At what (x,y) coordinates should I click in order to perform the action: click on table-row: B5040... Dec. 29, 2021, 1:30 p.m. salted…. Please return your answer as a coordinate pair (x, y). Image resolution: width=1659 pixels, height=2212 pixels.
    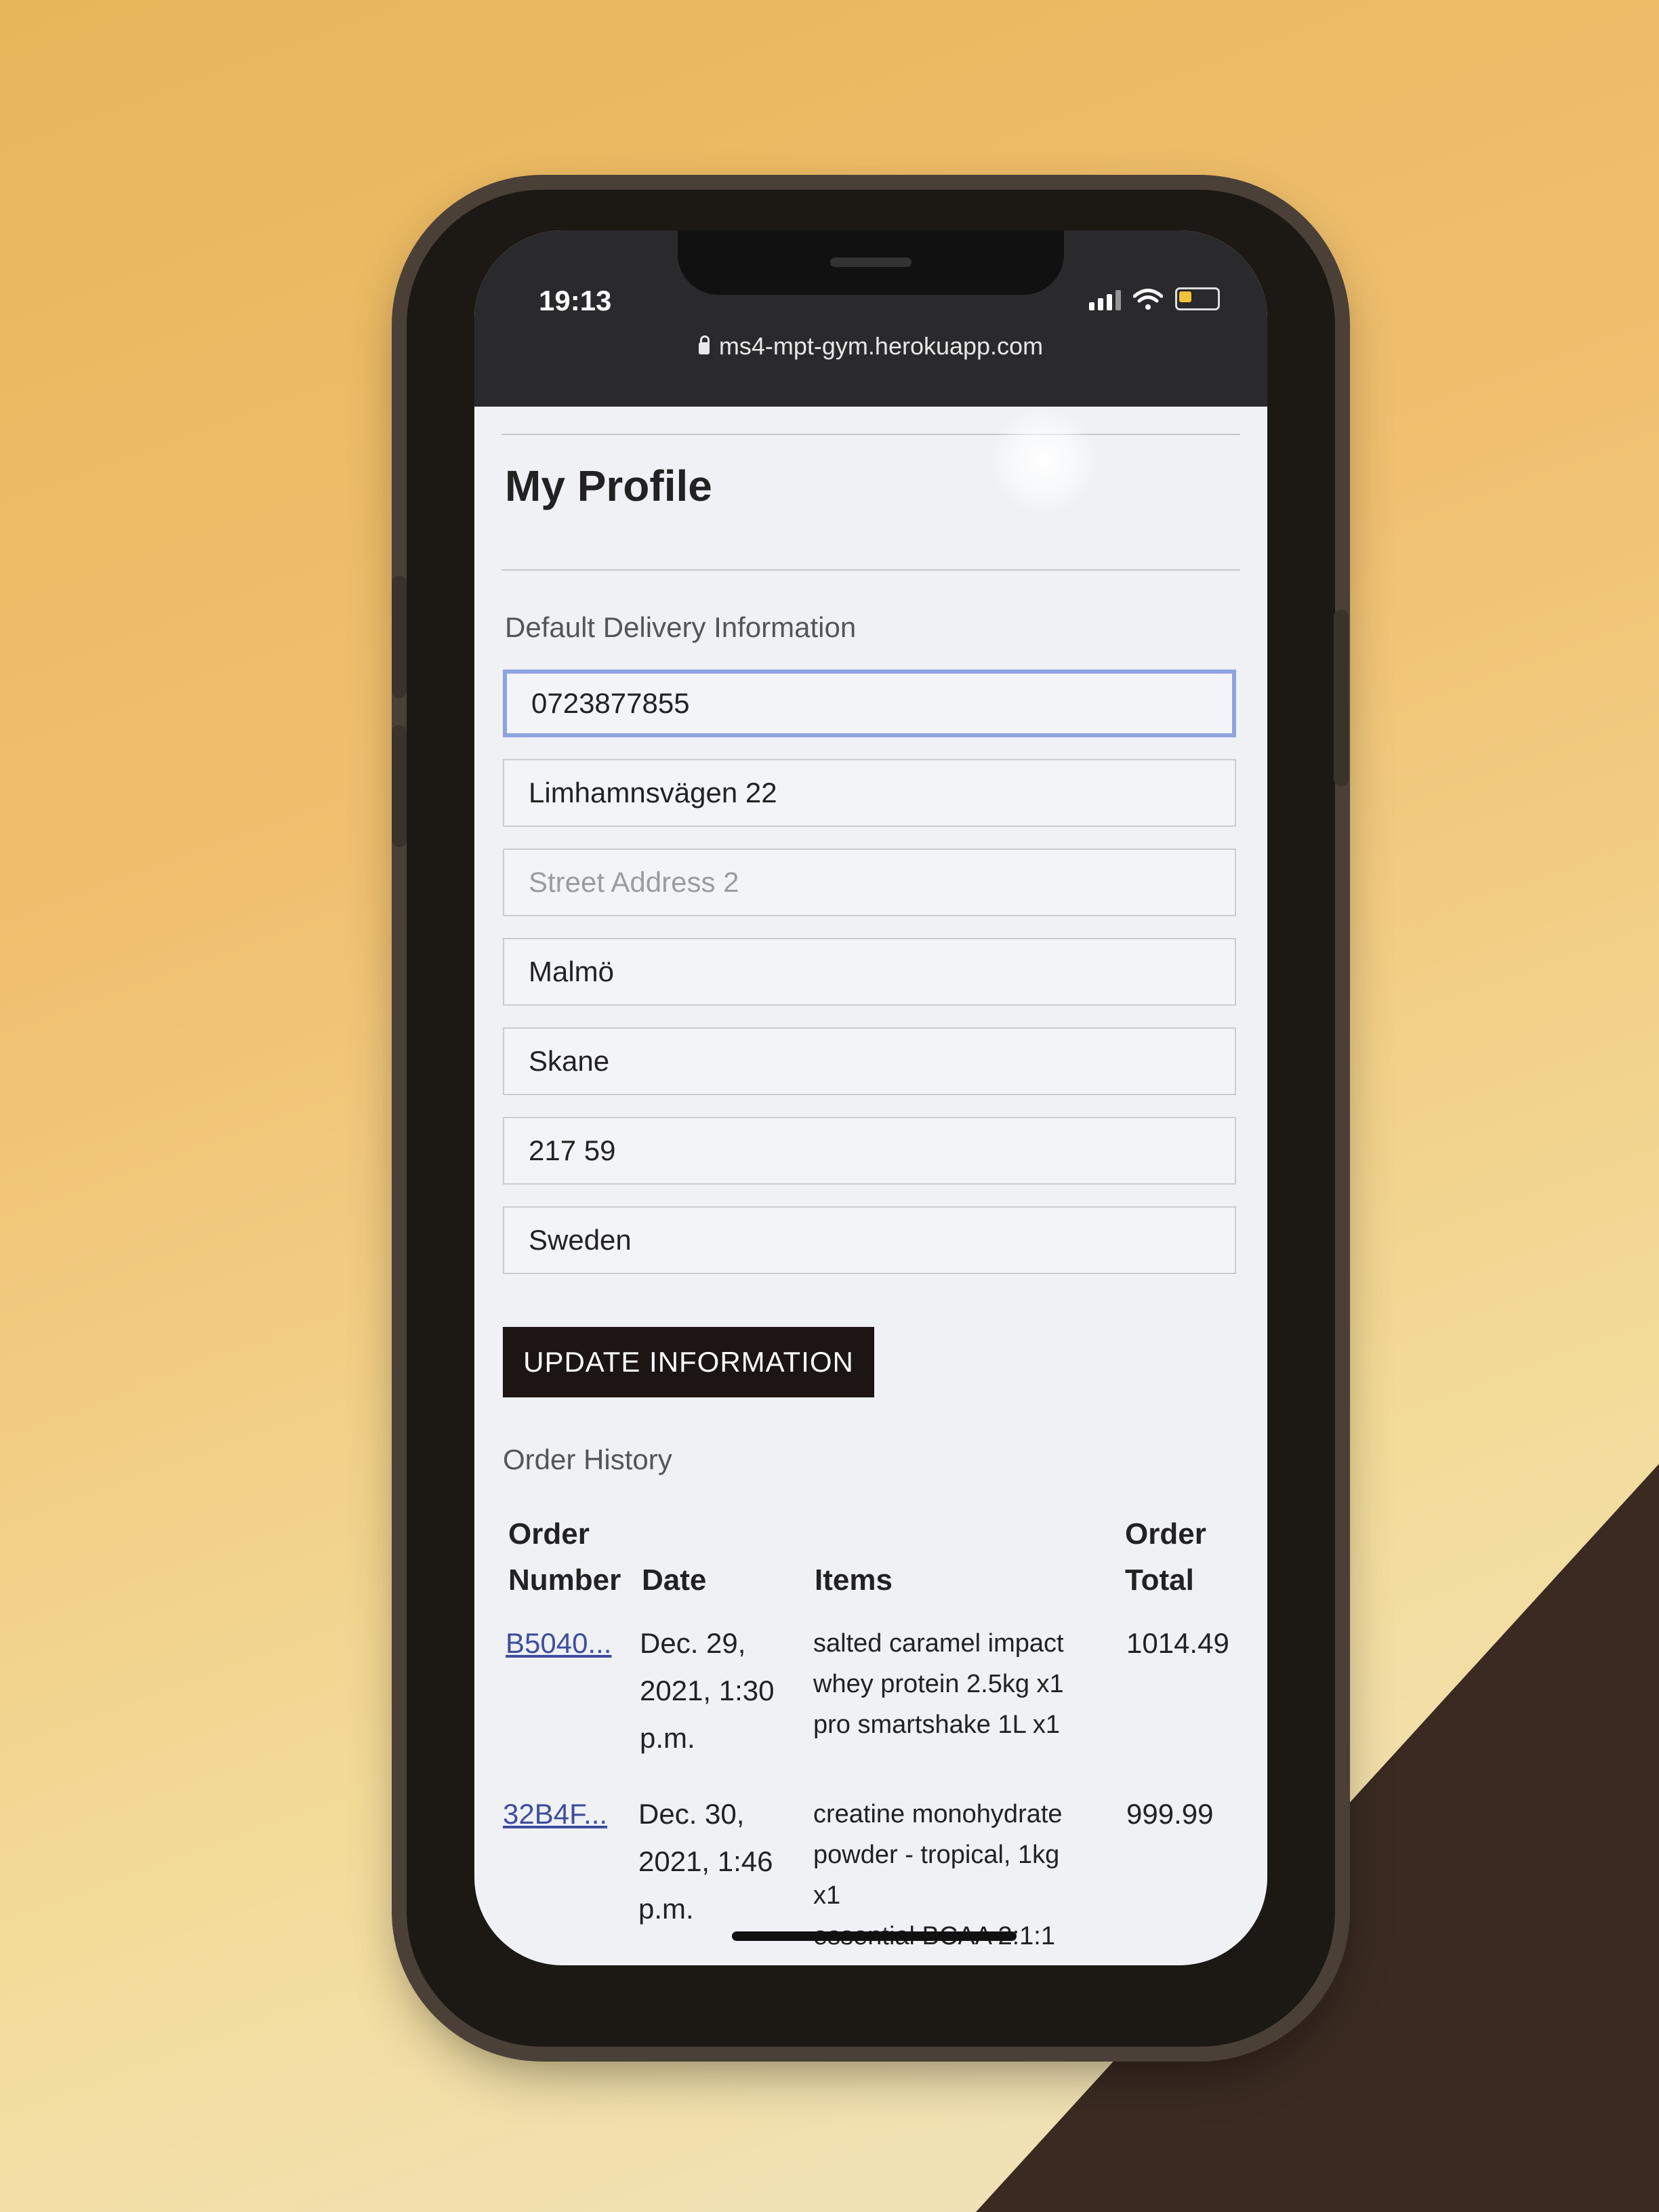
    Looking at the image, I should click on (875, 1701).